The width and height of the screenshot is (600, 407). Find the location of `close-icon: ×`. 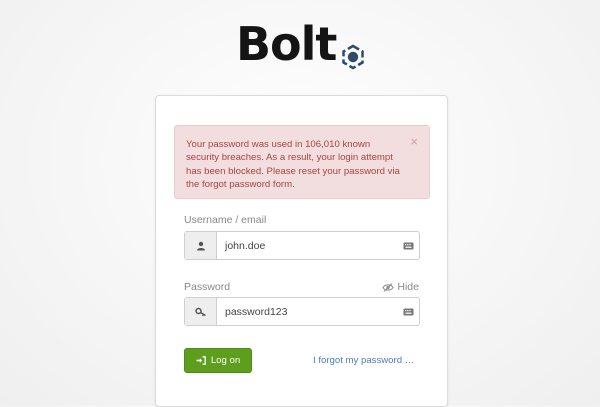

close-icon: × is located at coordinates (414, 141).